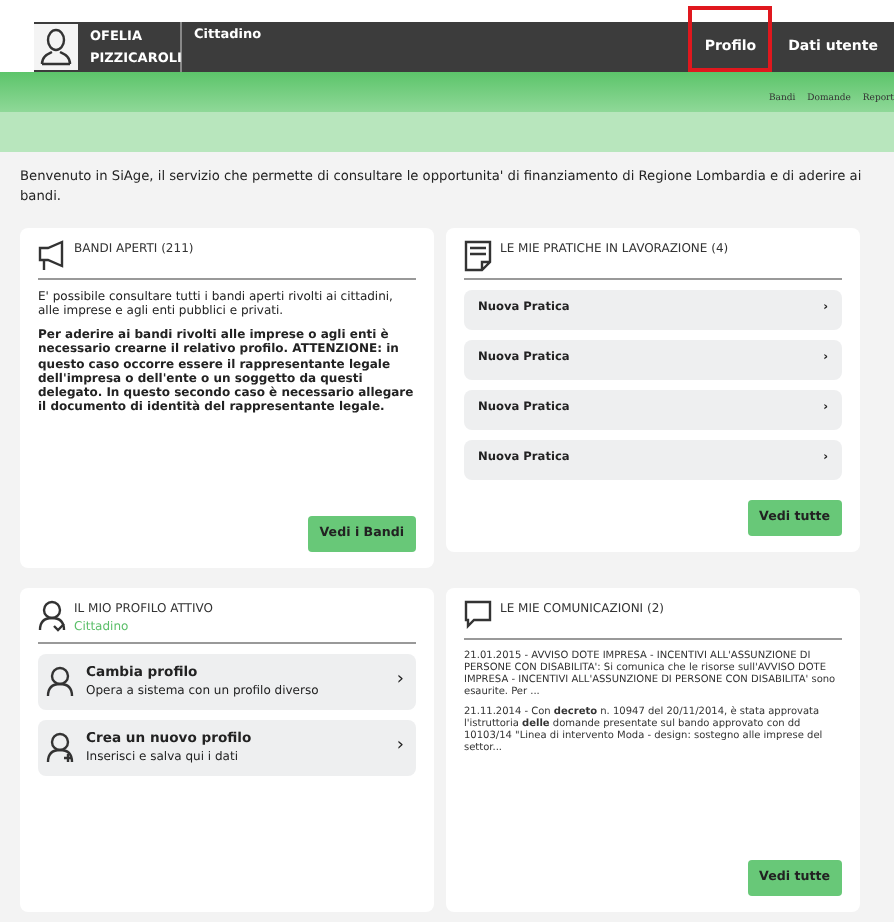  What do you see at coordinates (478, 255) in the screenshot?
I see `document-icon` at bounding box center [478, 255].